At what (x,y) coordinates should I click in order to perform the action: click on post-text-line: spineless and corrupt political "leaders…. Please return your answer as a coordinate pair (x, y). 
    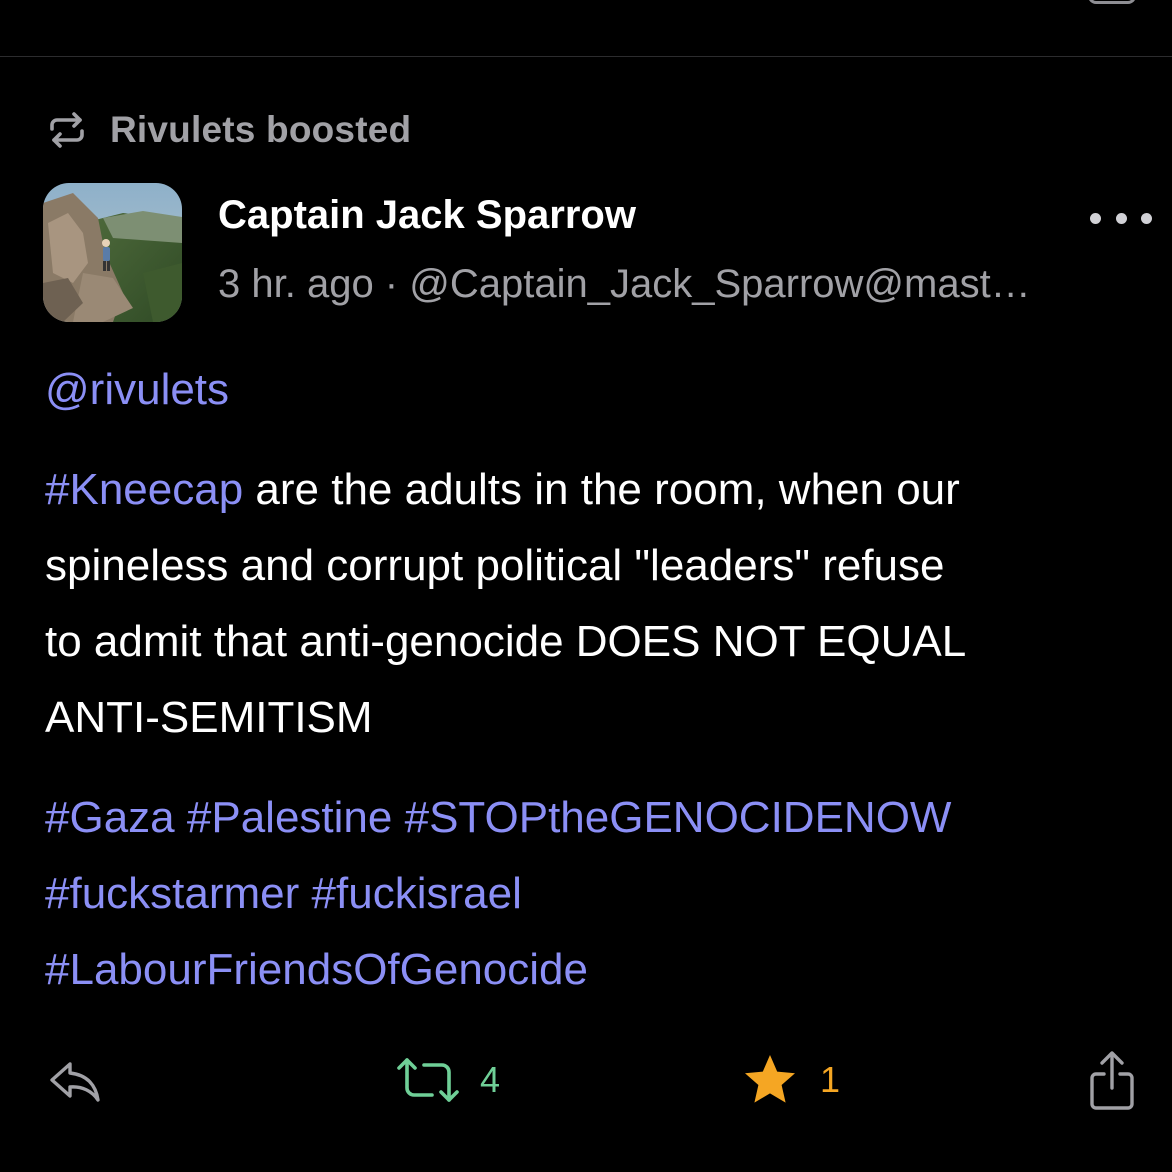
    Looking at the image, I should click on (495, 565).